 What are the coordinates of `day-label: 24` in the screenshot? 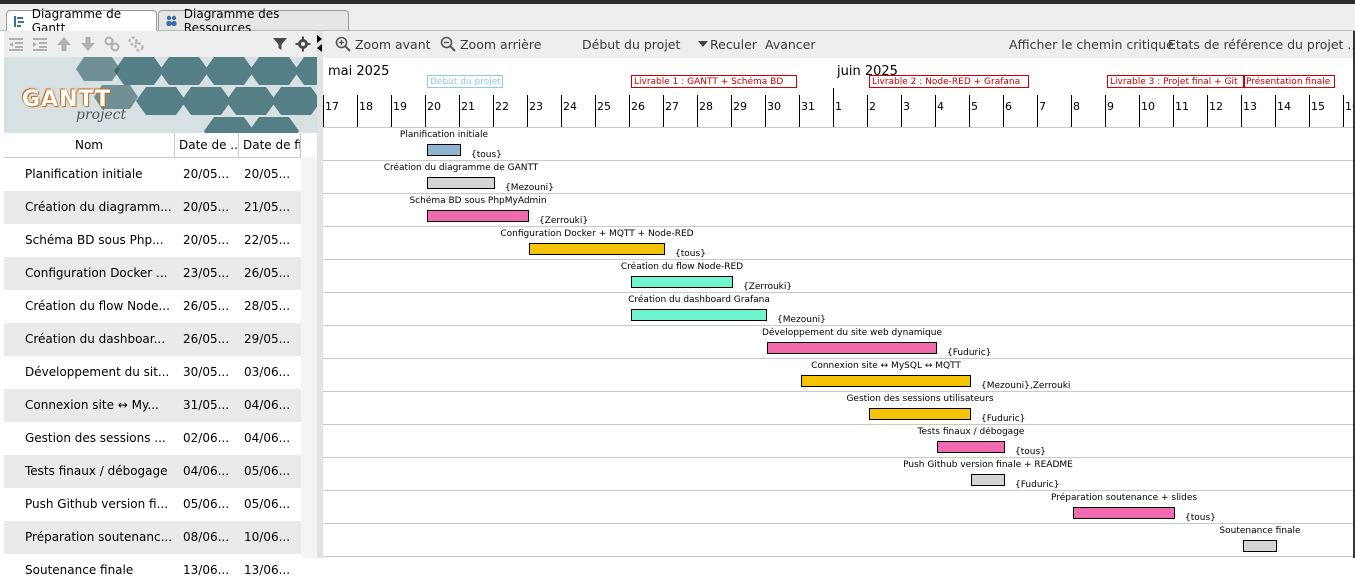 It's located at (570, 106).